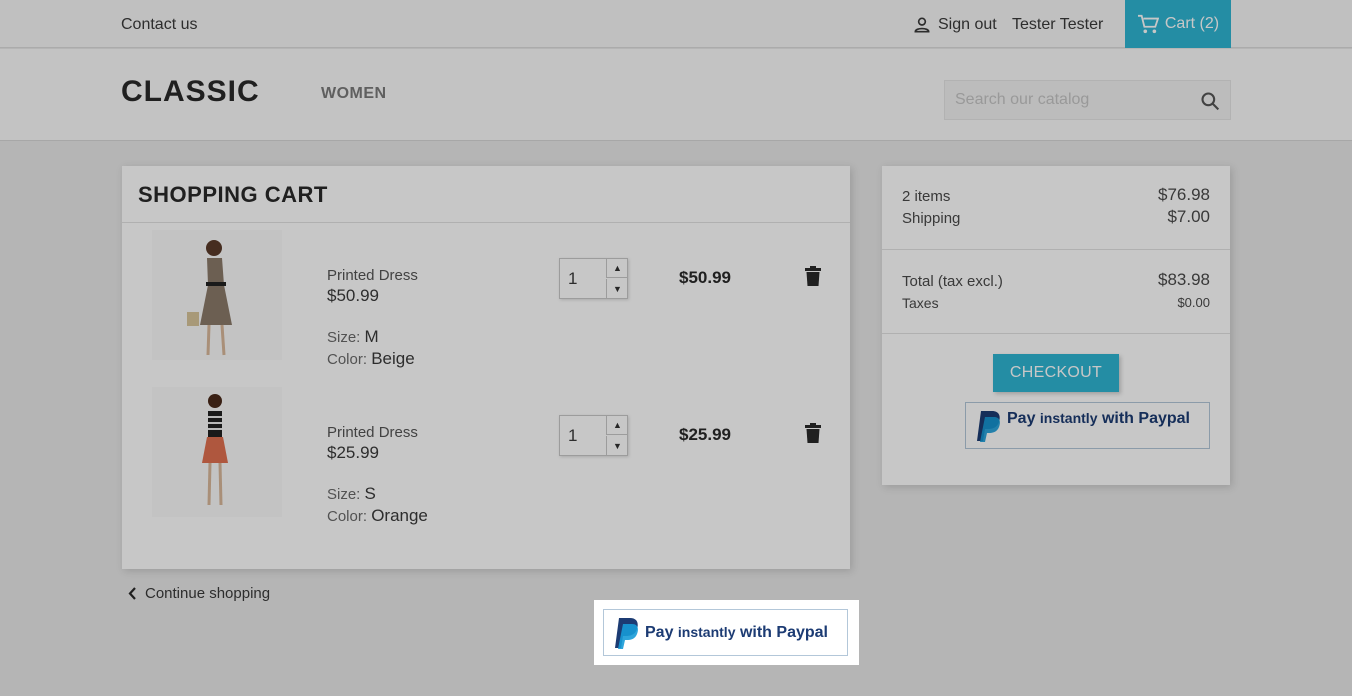  What do you see at coordinates (399, 515) in the screenshot?
I see `color-value: Orange` at bounding box center [399, 515].